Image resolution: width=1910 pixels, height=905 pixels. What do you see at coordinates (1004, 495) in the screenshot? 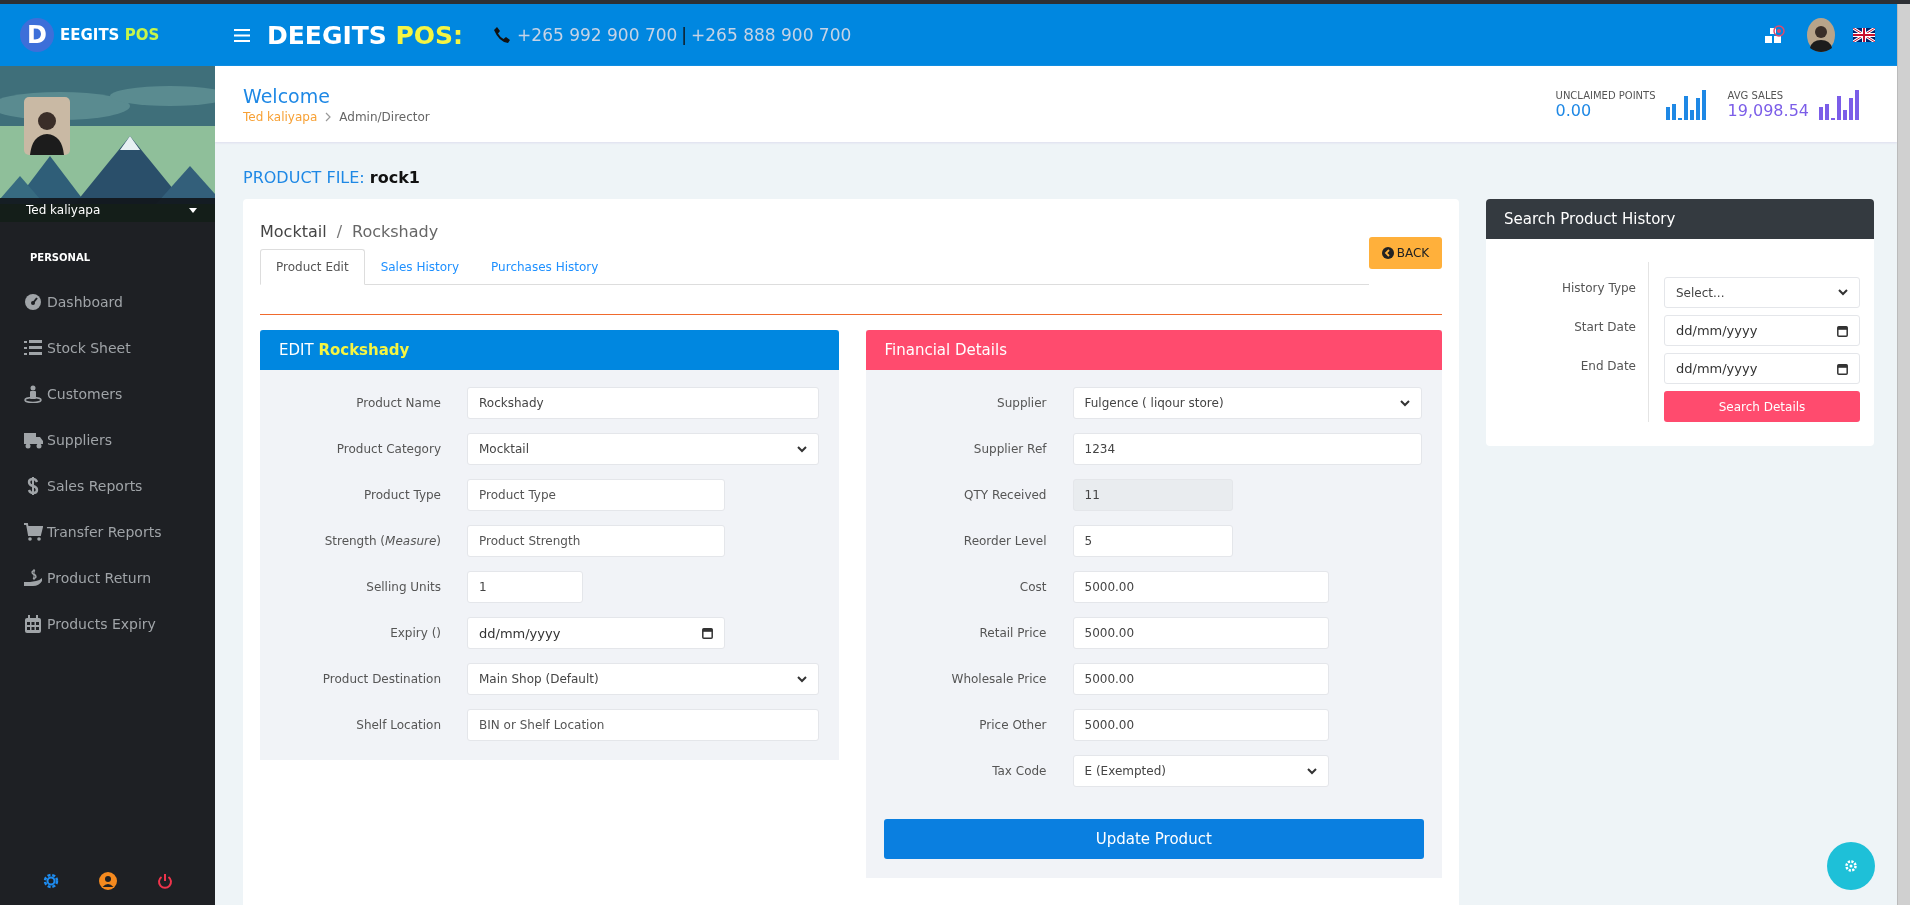
I see `field-label: QTY Received` at bounding box center [1004, 495].